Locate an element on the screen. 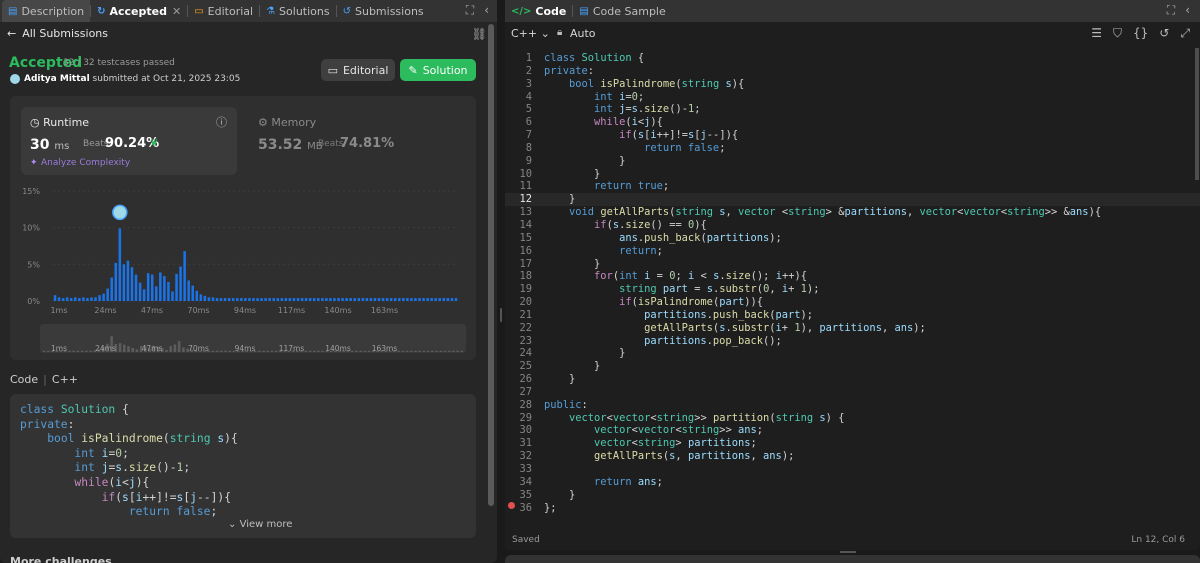 The image size is (1200, 563). collapse-icon: ‹ is located at coordinates (1187, 10).